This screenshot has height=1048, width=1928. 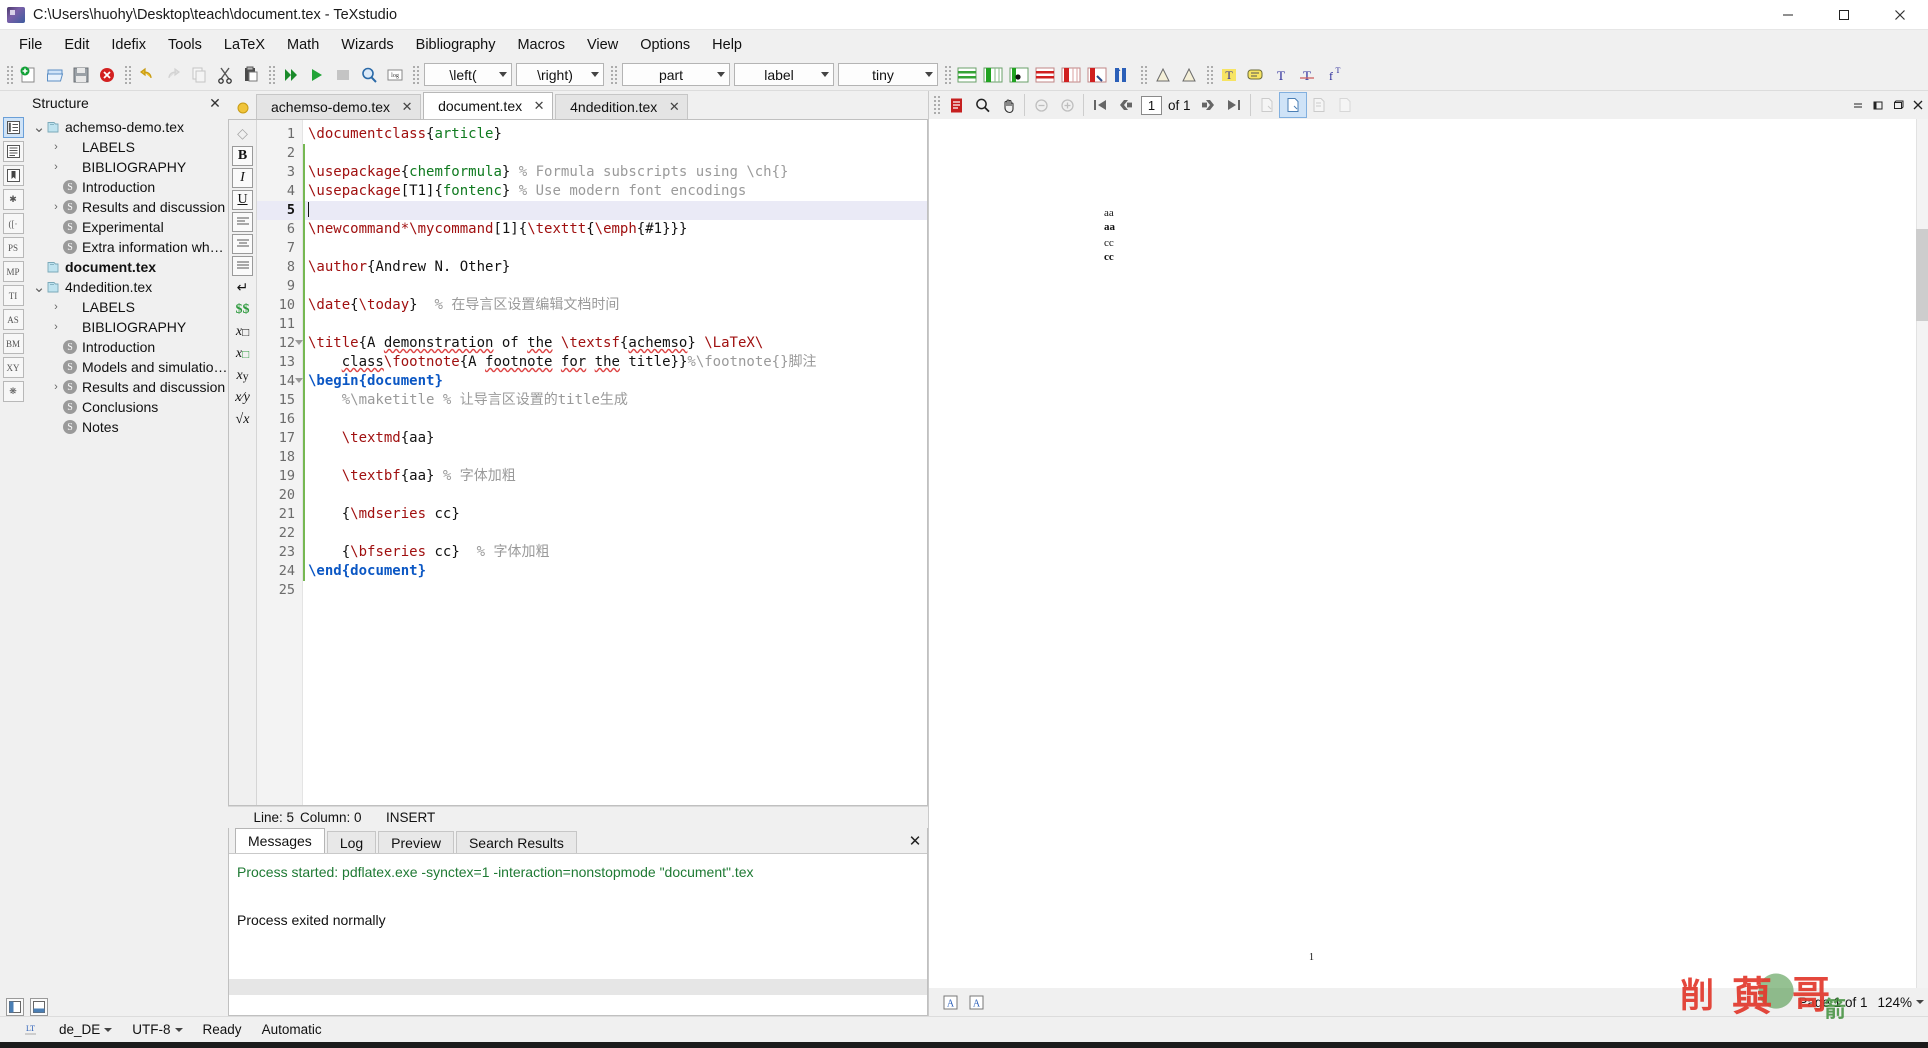 I want to click on menu-bibliography: Bibliography, so click(x=456, y=45).